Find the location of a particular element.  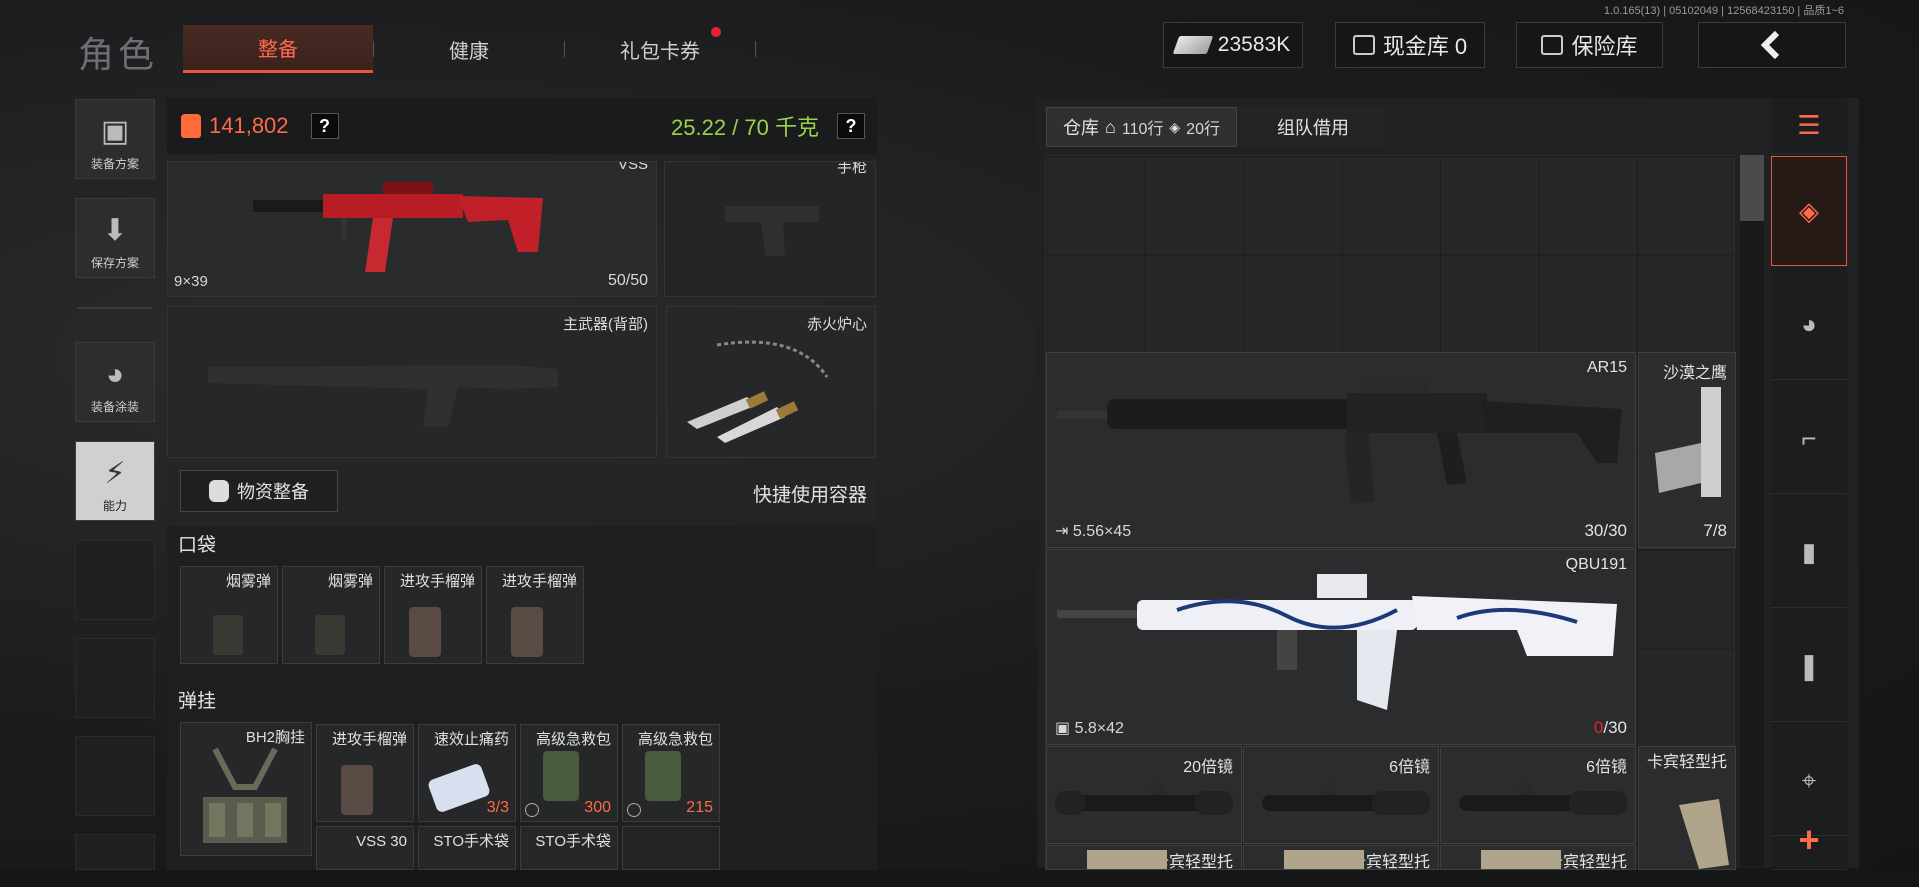

supply-icon is located at coordinates (219, 491).